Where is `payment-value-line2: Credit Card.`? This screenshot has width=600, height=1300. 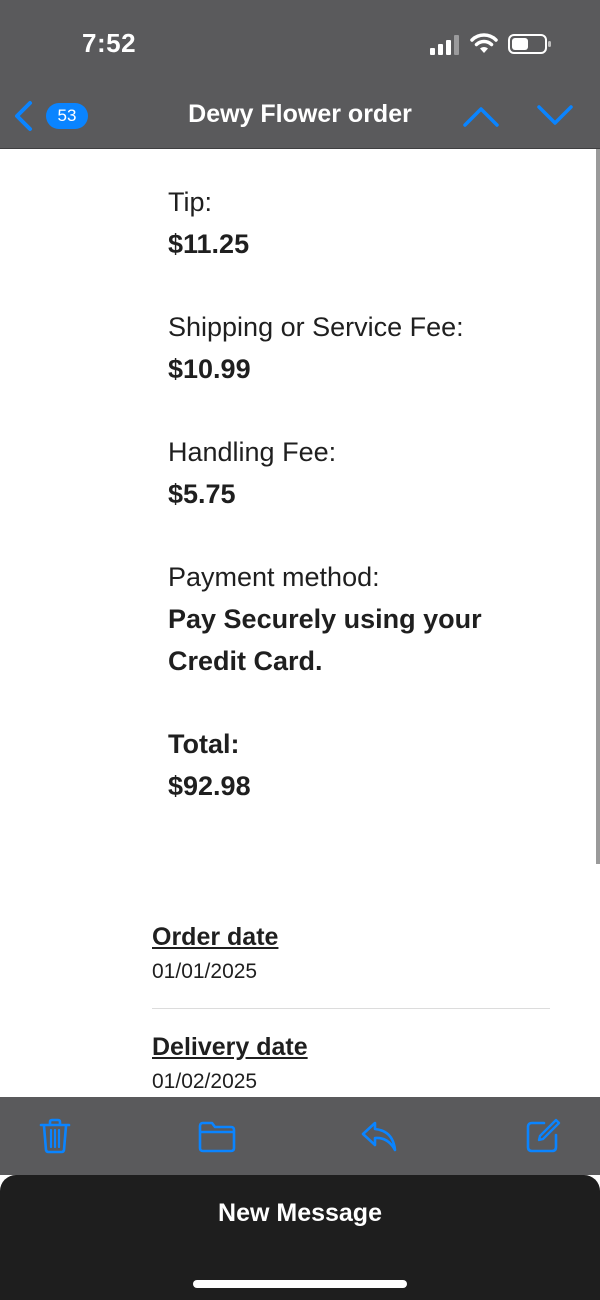 payment-value-line2: Credit Card. is located at coordinates (245, 661).